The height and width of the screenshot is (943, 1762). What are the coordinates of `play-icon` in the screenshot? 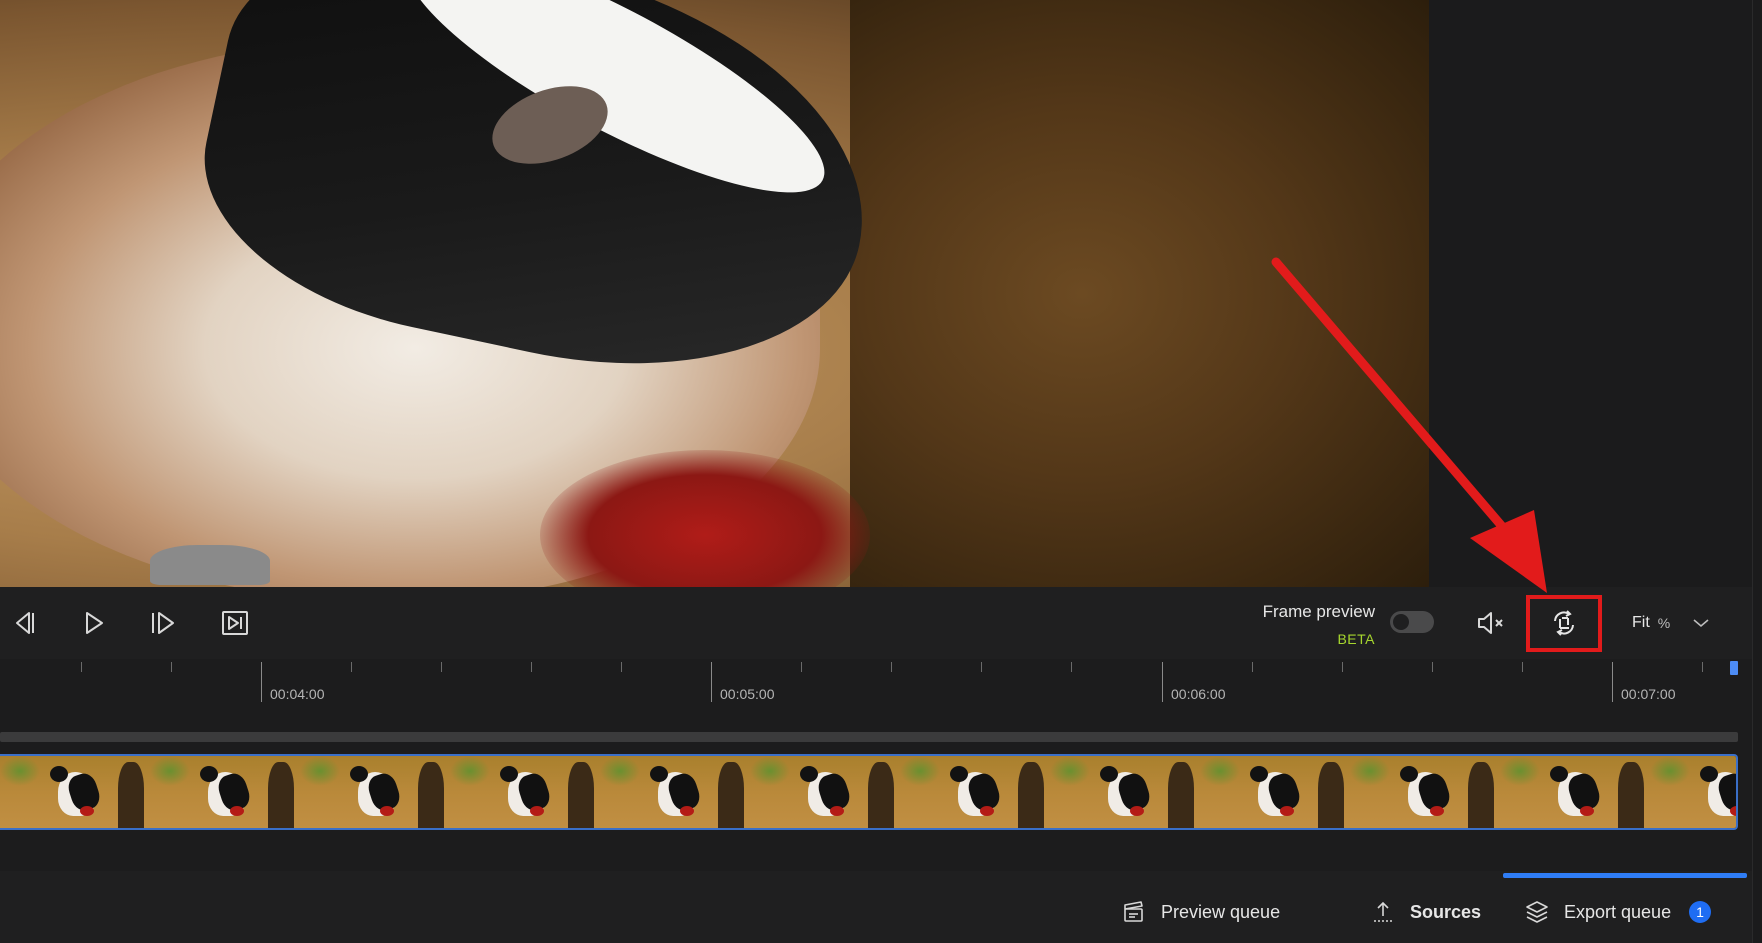 It's located at (94, 623).